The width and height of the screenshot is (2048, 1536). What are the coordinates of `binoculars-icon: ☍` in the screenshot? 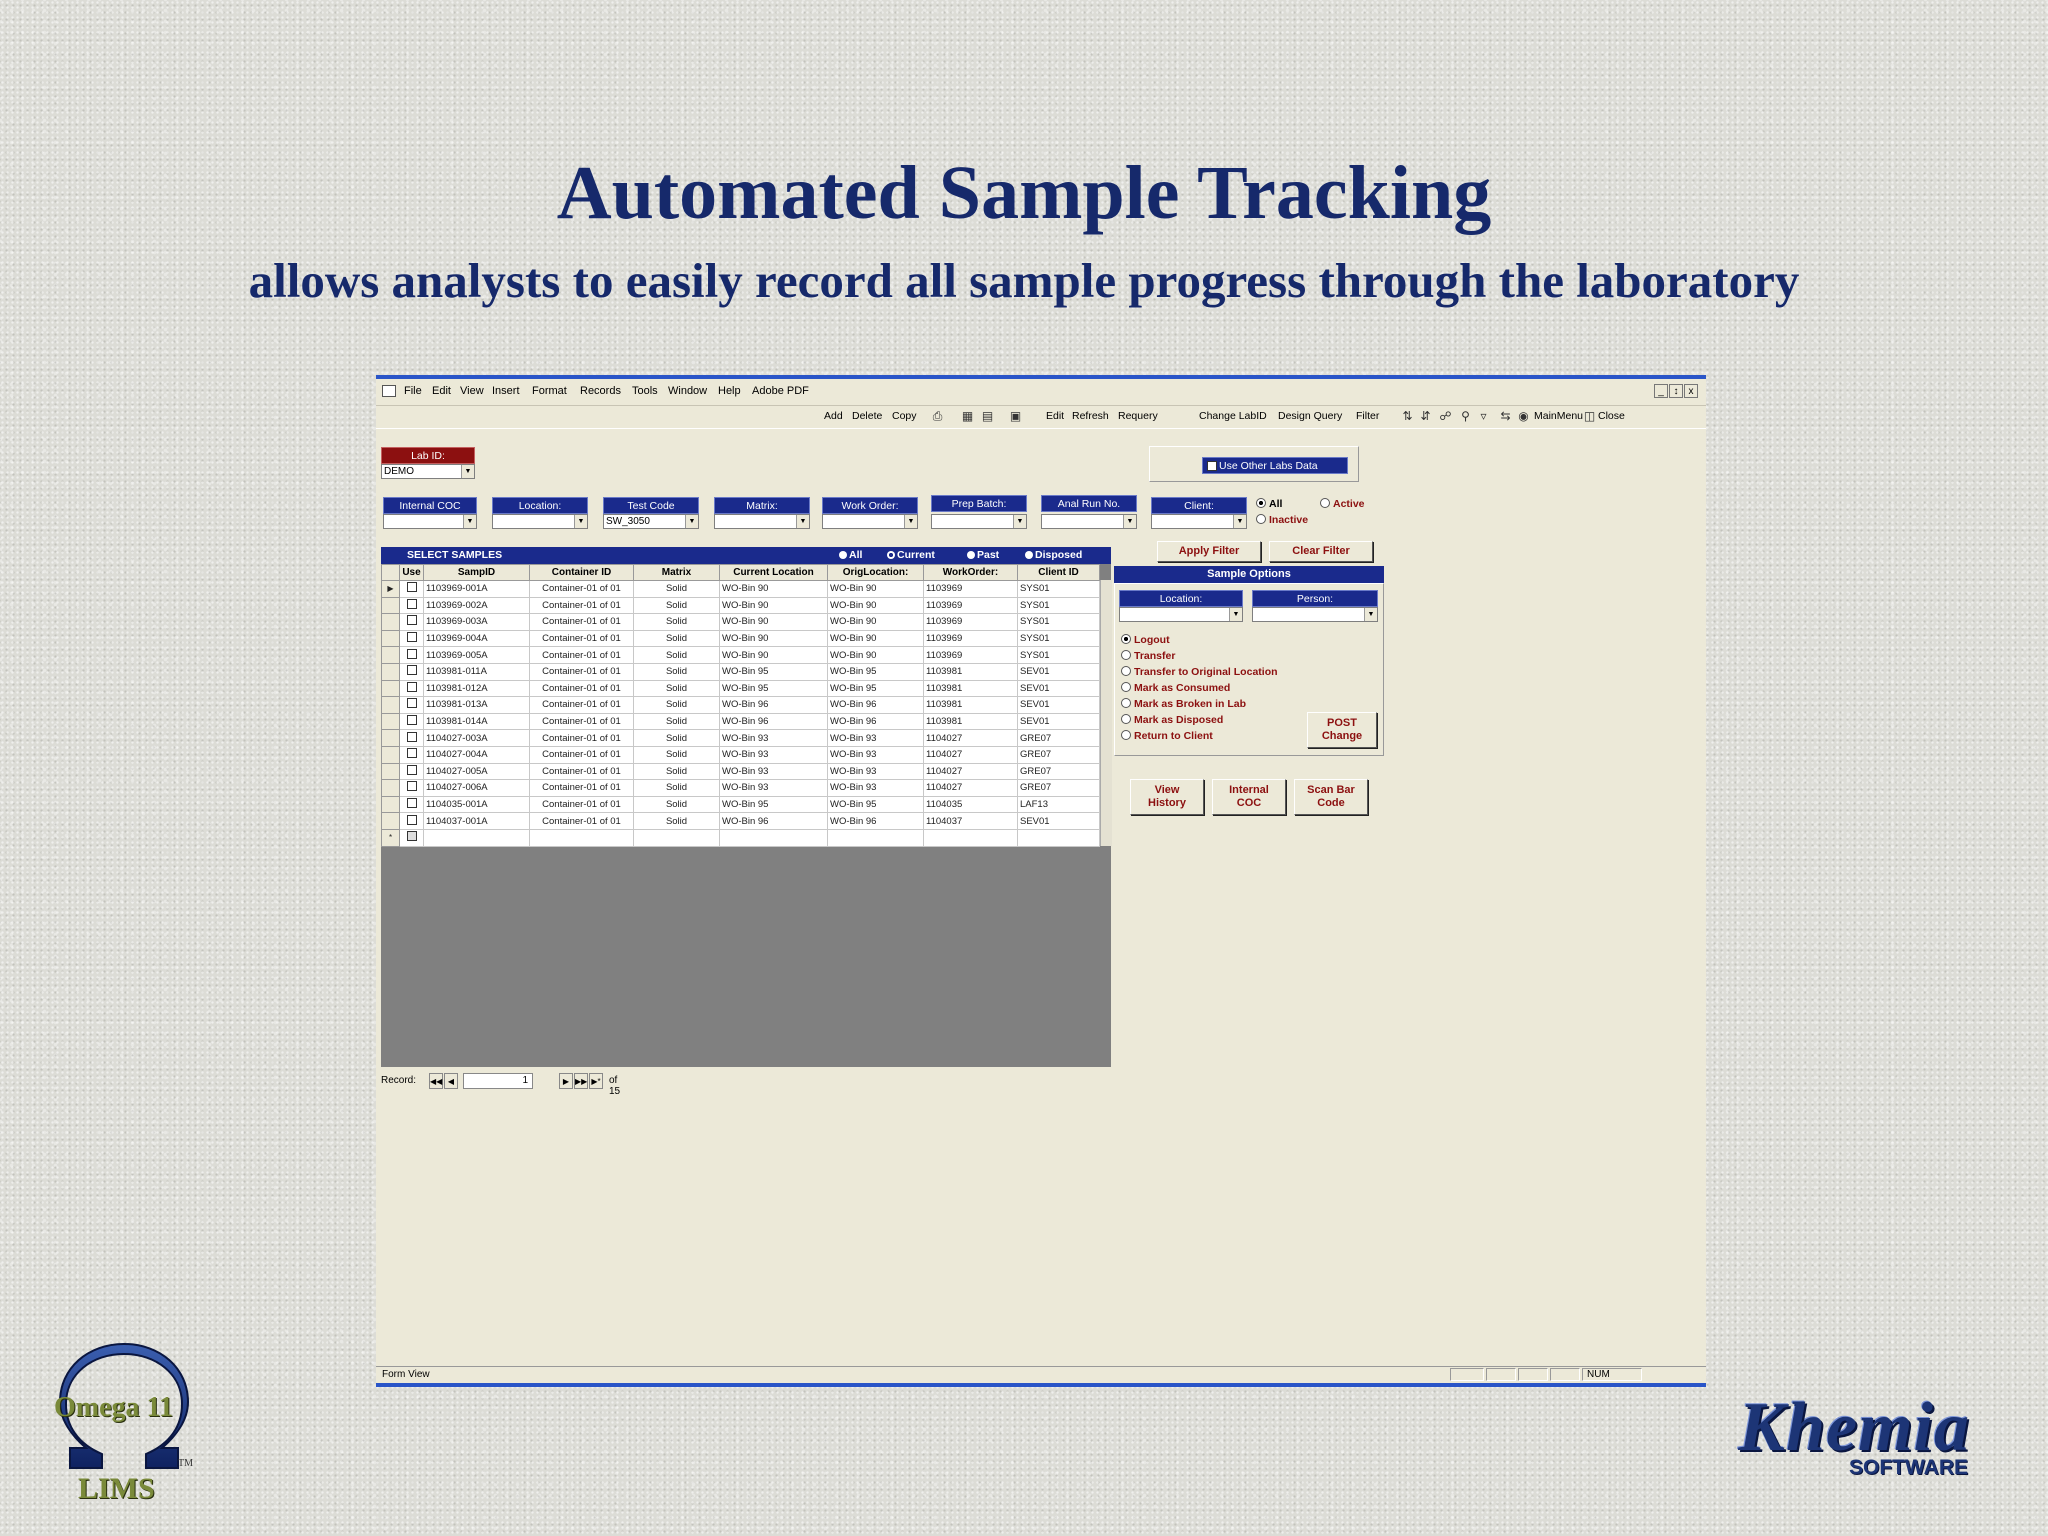 It's located at (1445, 416).